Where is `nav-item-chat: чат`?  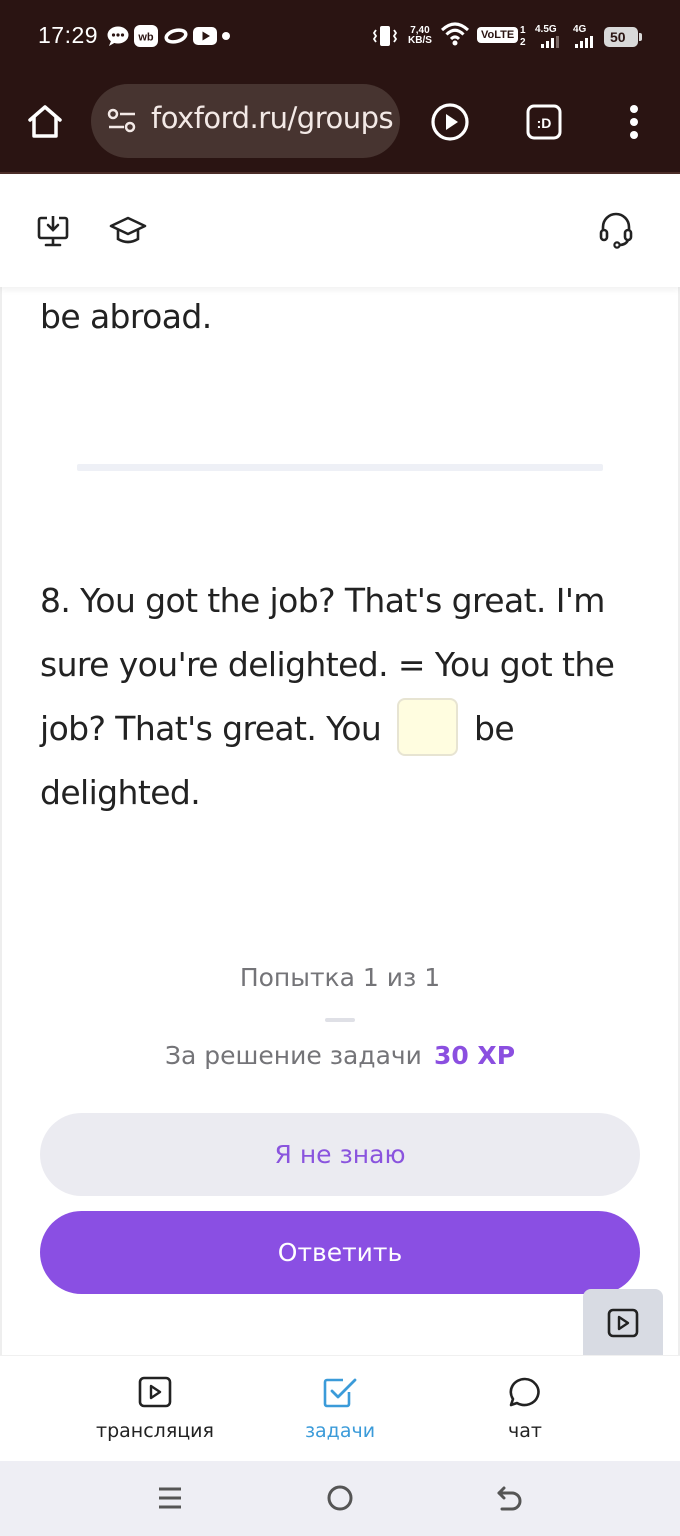
nav-item-chat: чат is located at coordinates (525, 1409).